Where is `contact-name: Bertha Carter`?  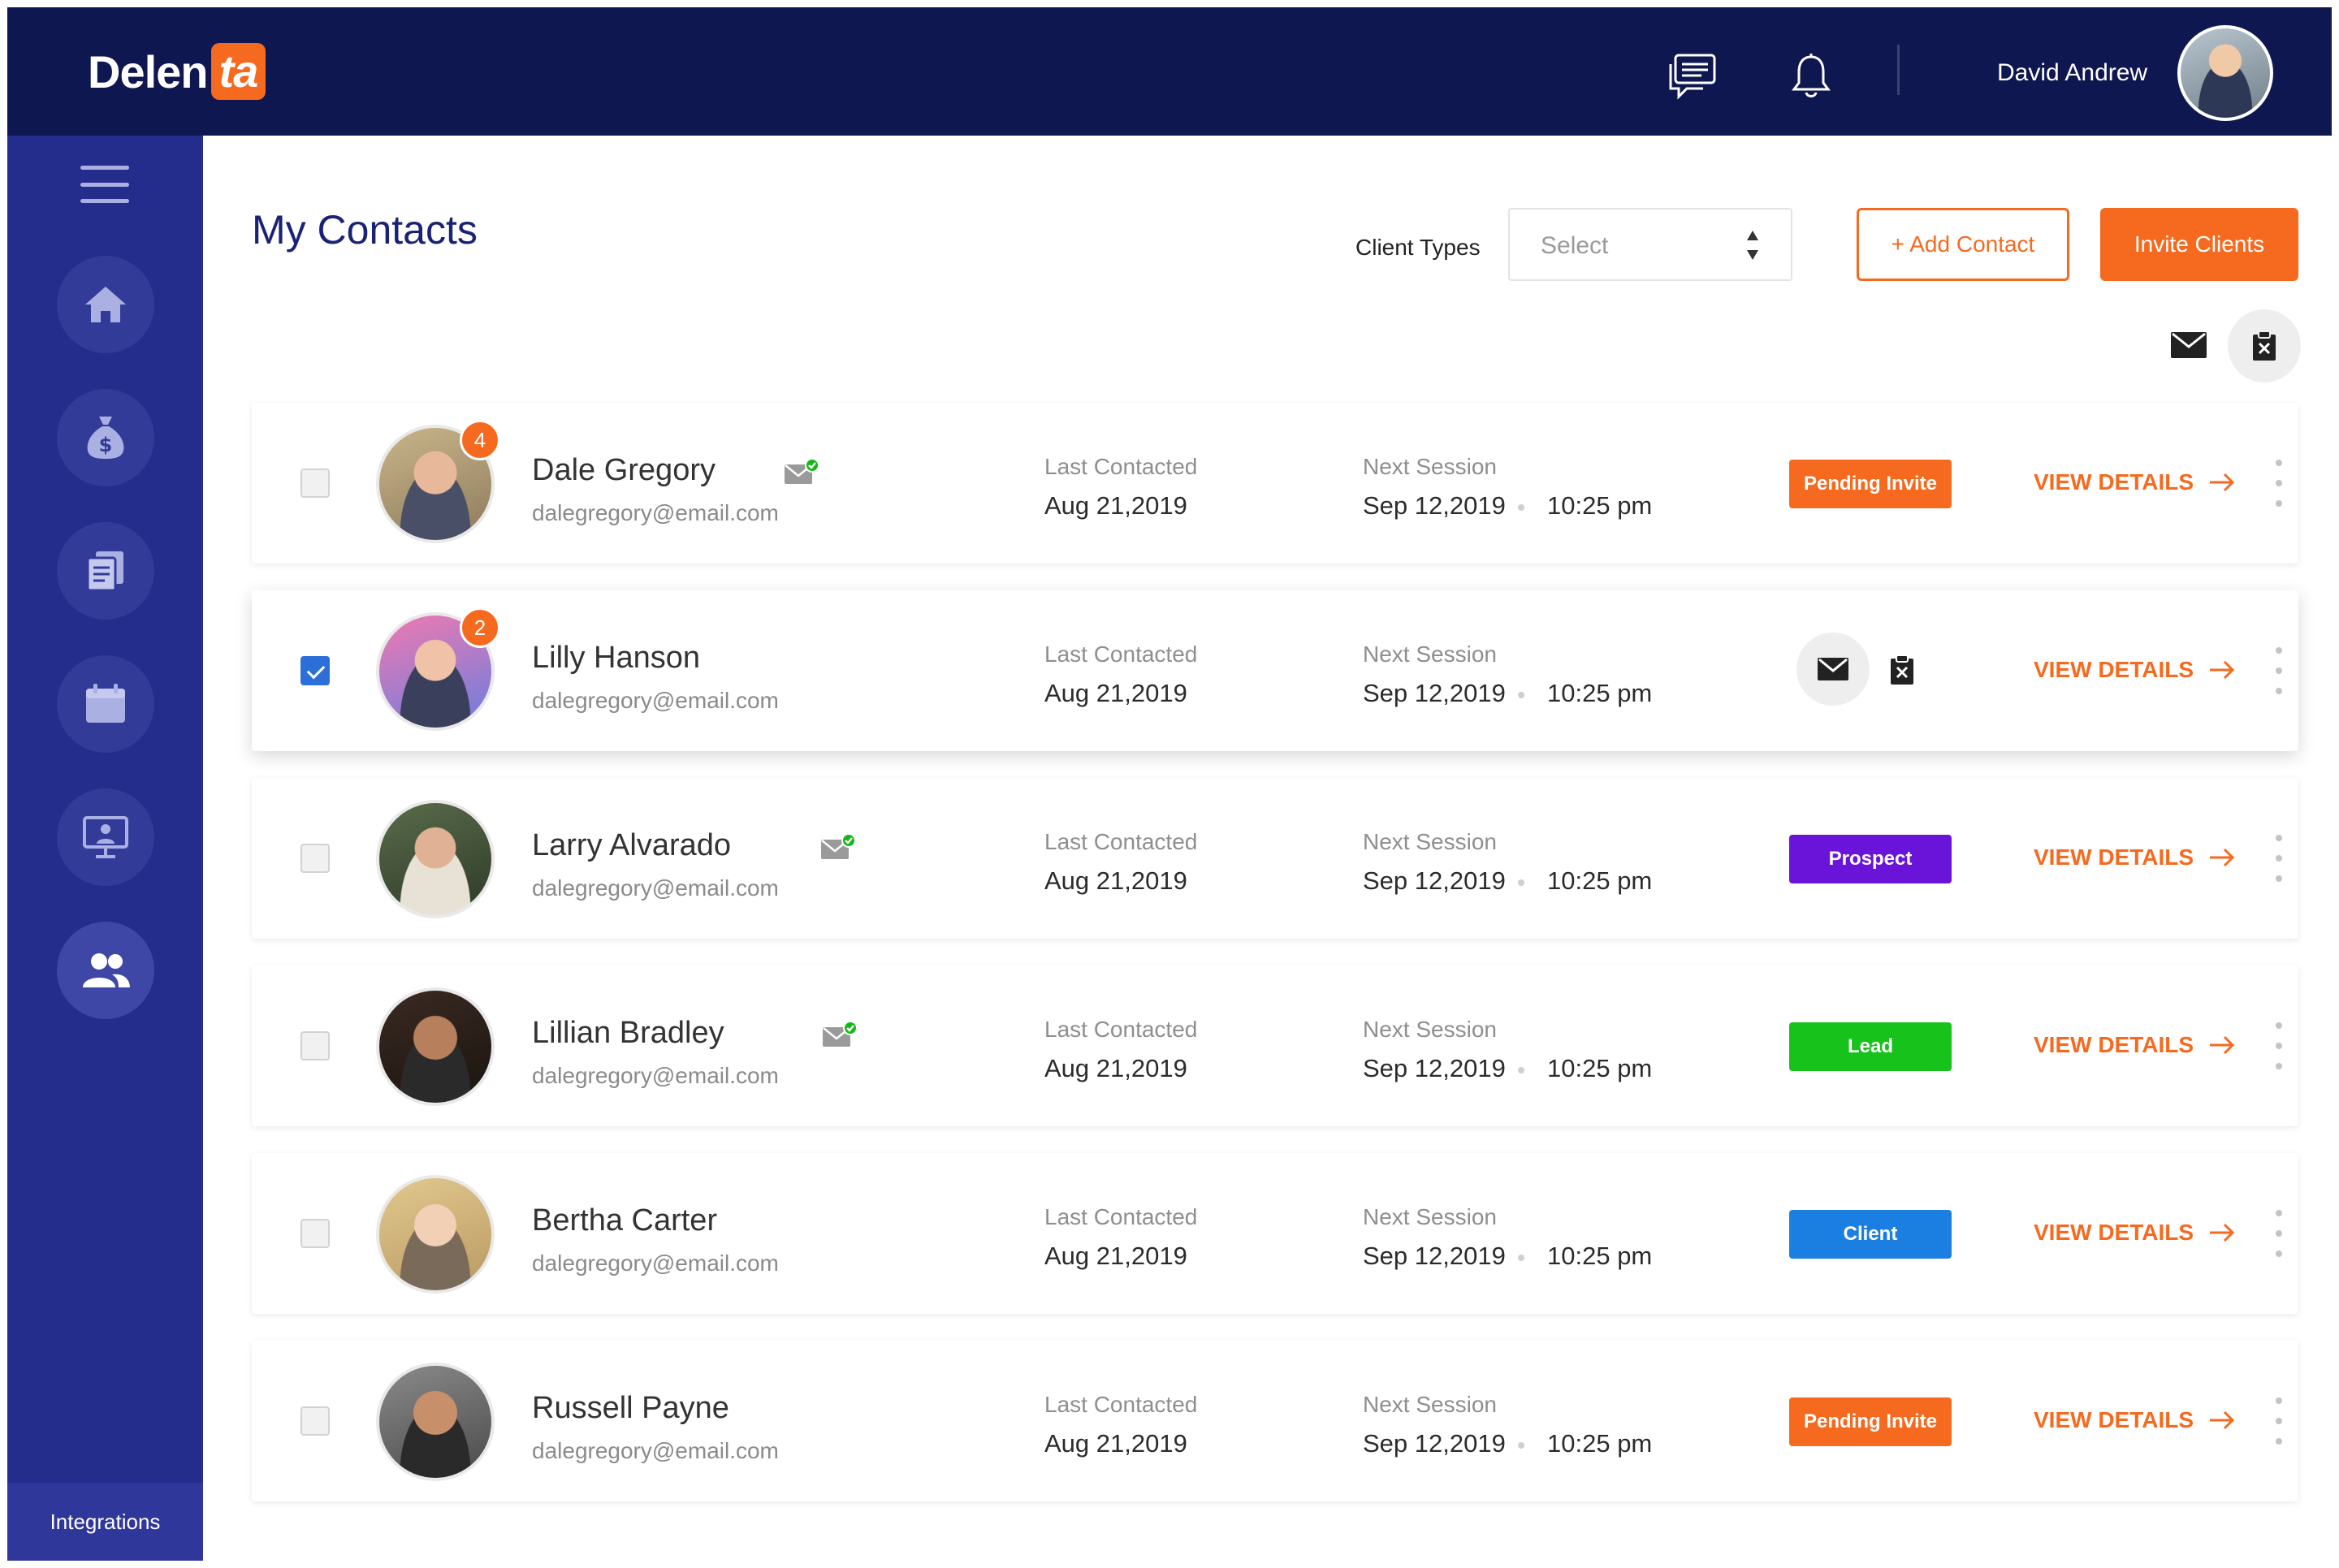
contact-name: Bertha Carter is located at coordinates (624, 1220).